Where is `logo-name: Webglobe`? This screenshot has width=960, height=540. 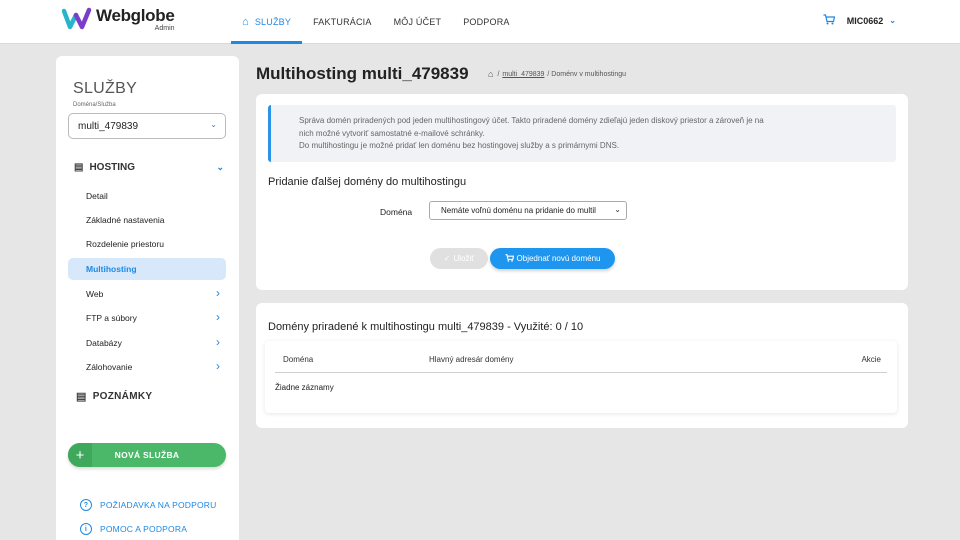 logo-name: Webglobe is located at coordinates (135, 15).